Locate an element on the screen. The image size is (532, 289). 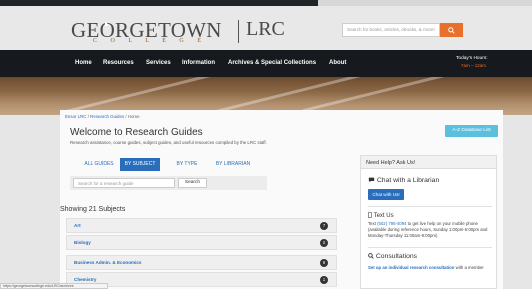
breadcrumb-research-guides: Research Guides is located at coordinates (107, 116).